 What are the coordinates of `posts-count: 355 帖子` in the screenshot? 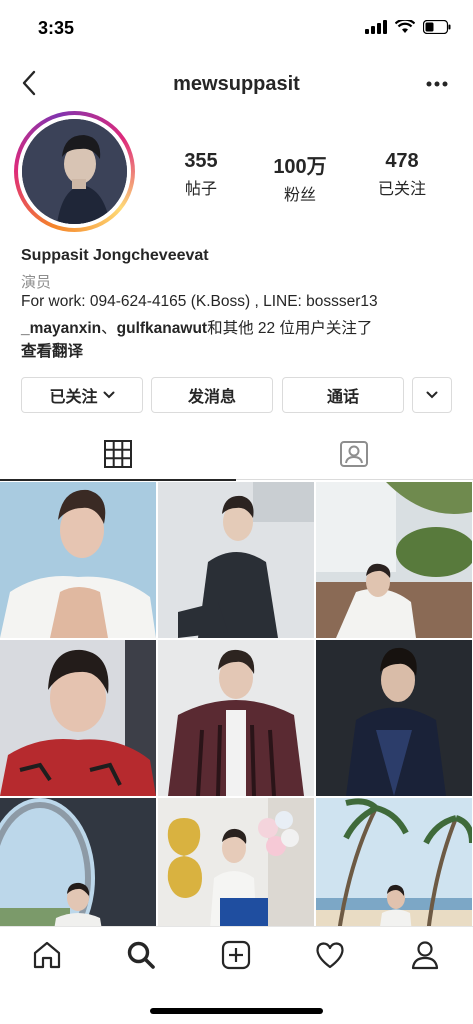 It's located at (201, 174).